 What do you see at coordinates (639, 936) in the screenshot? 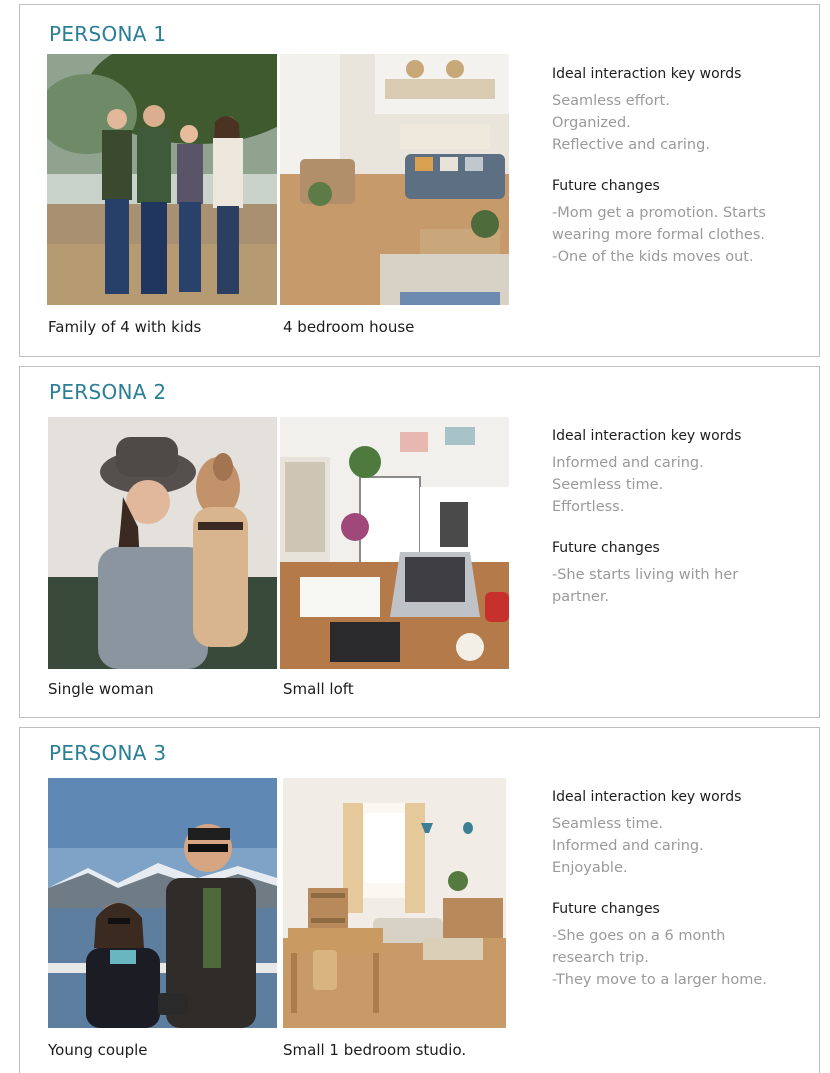
I see `change-item: -She goes on a 6 month` at bounding box center [639, 936].